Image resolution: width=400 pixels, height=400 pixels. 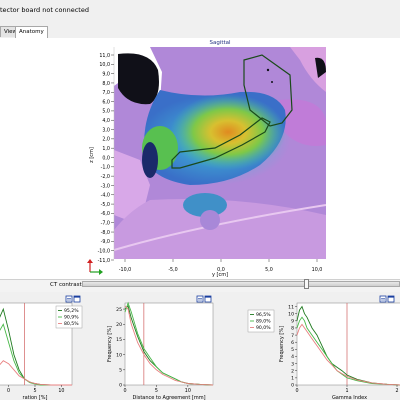 I want to click on status-bar: tector board not connected, so click(x=200, y=13).